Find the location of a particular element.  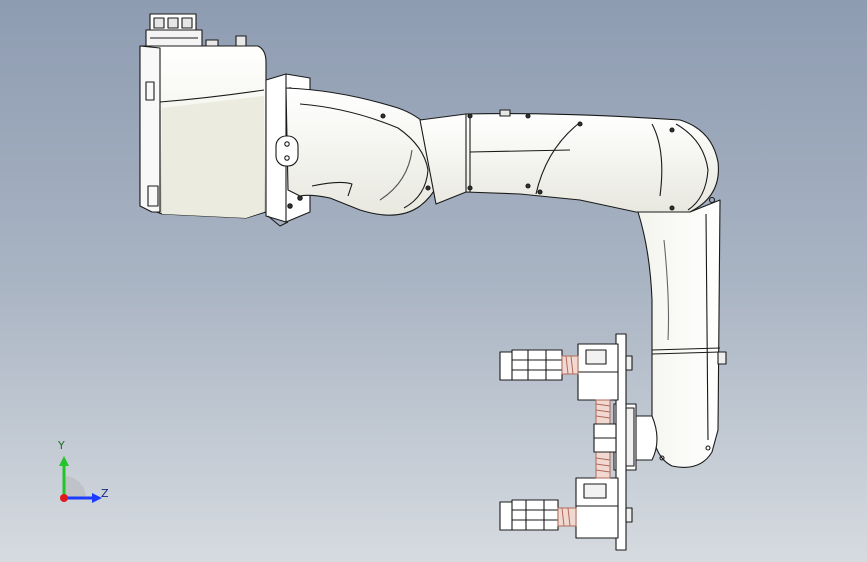

end-effector is located at coordinates (566, 442).